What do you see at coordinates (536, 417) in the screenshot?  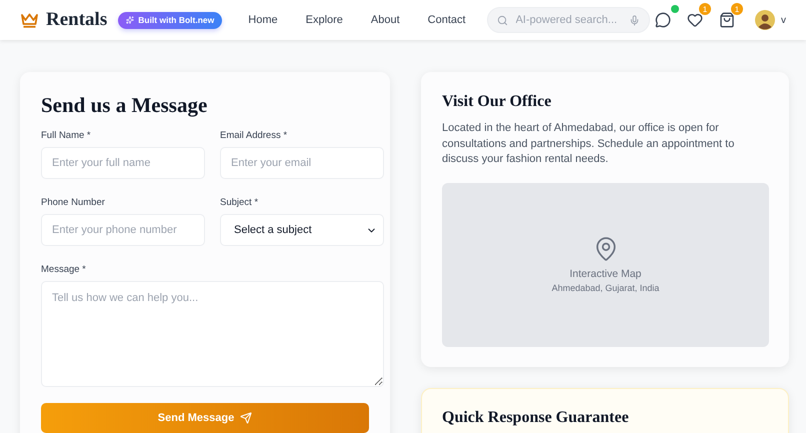 I see `guarantee-title: Quick Response Guarantee` at bounding box center [536, 417].